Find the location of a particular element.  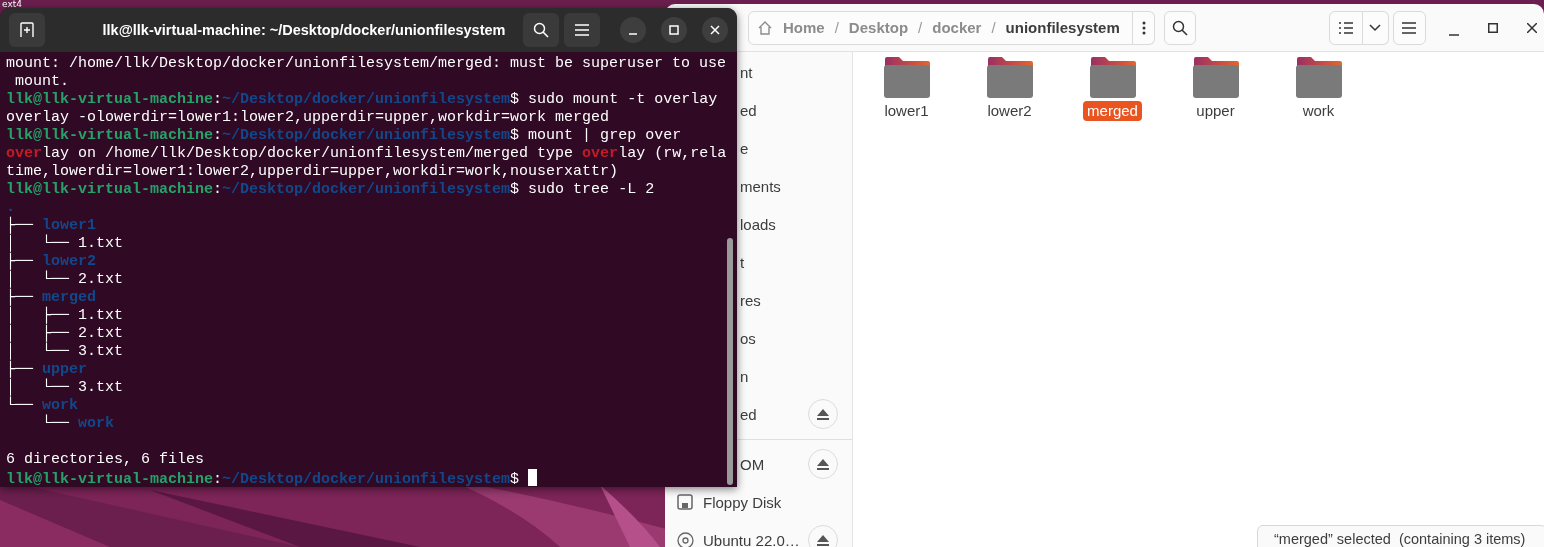

terminal-line: │ └── 2.txt is located at coordinates (65, 279).